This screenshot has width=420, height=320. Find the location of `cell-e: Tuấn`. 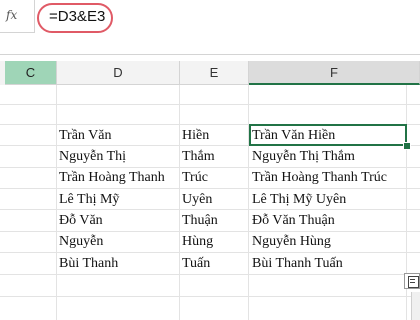

cell-e: Tuấn is located at coordinates (196, 263).